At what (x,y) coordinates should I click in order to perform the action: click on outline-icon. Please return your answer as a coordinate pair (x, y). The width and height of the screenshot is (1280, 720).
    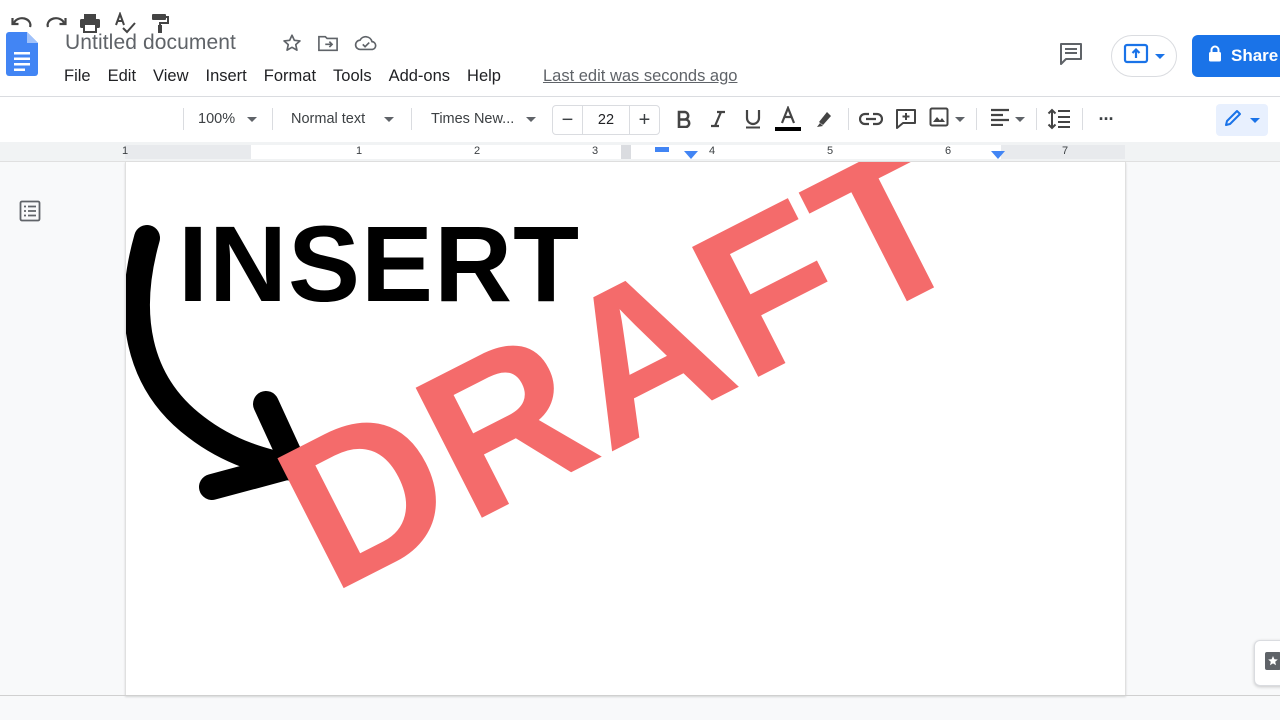
    Looking at the image, I should click on (30, 211).